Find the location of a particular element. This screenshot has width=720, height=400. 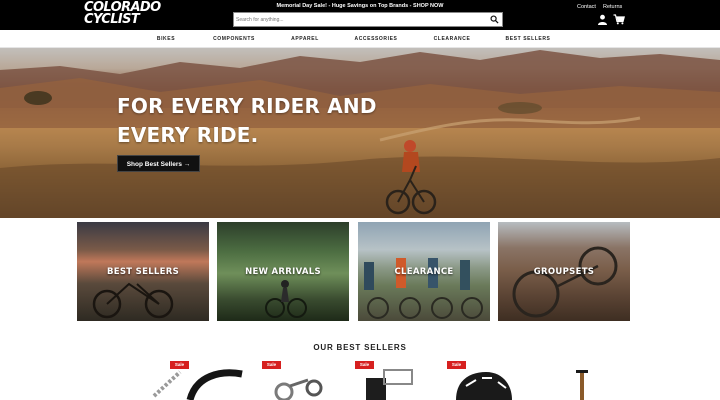

best-sellers-title: OUR BEST SELLERS is located at coordinates (360, 347).